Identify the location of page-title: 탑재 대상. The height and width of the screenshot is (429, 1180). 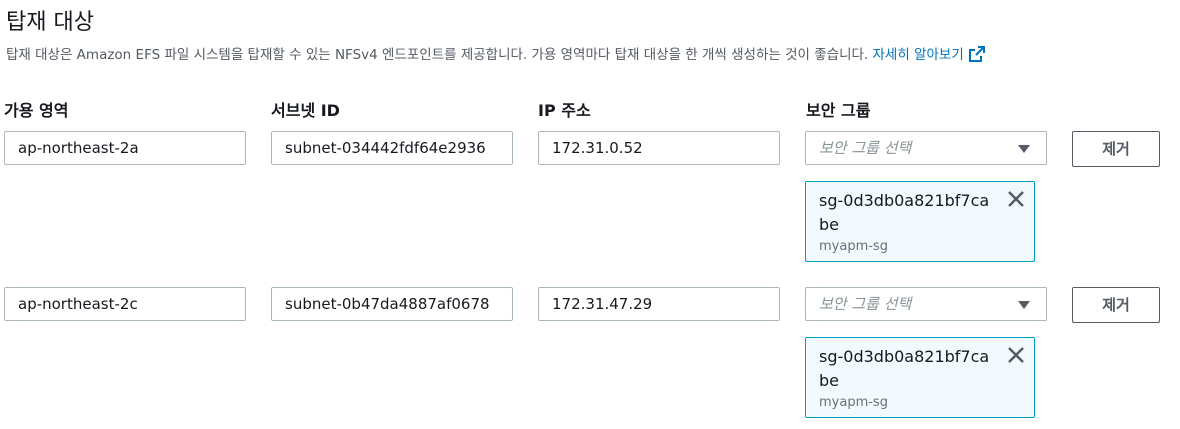
(50, 22).